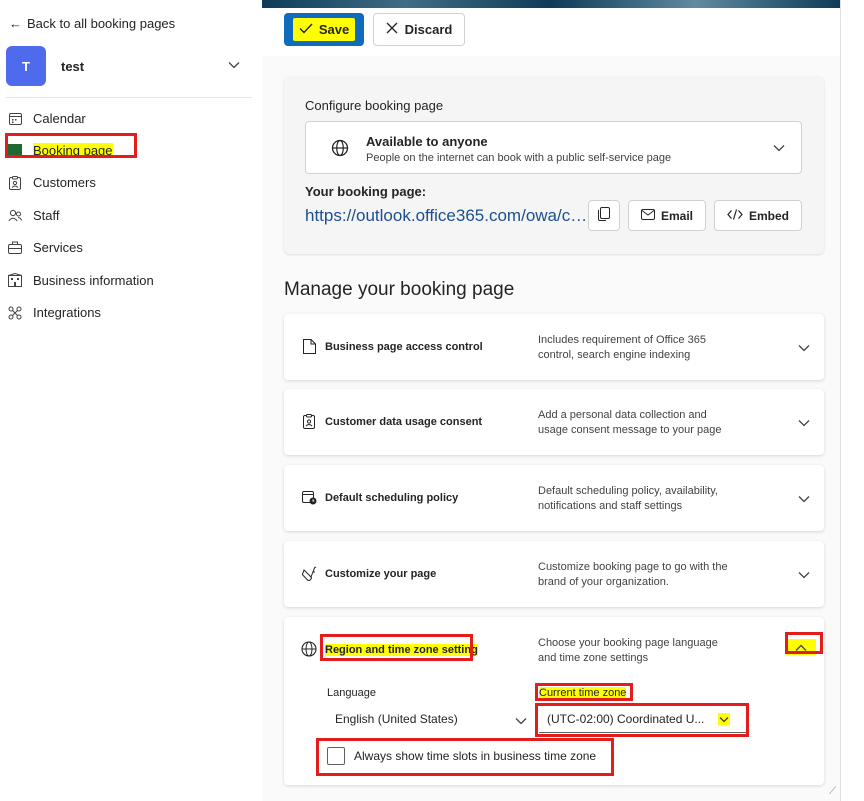 The width and height of the screenshot is (864, 801). What do you see at coordinates (832, 791) in the screenshot?
I see `resize-grip-icon: ⟋` at bounding box center [832, 791].